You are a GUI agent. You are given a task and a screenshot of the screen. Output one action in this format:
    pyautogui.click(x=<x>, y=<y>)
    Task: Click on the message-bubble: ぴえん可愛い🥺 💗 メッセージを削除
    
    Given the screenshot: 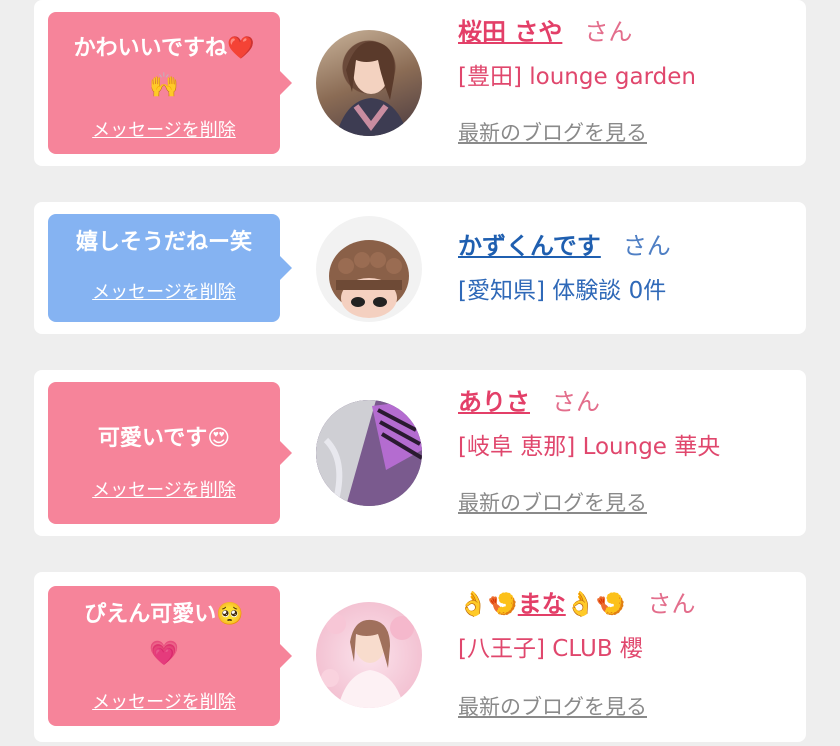 What is the action you would take?
    pyautogui.click(x=170, y=656)
    